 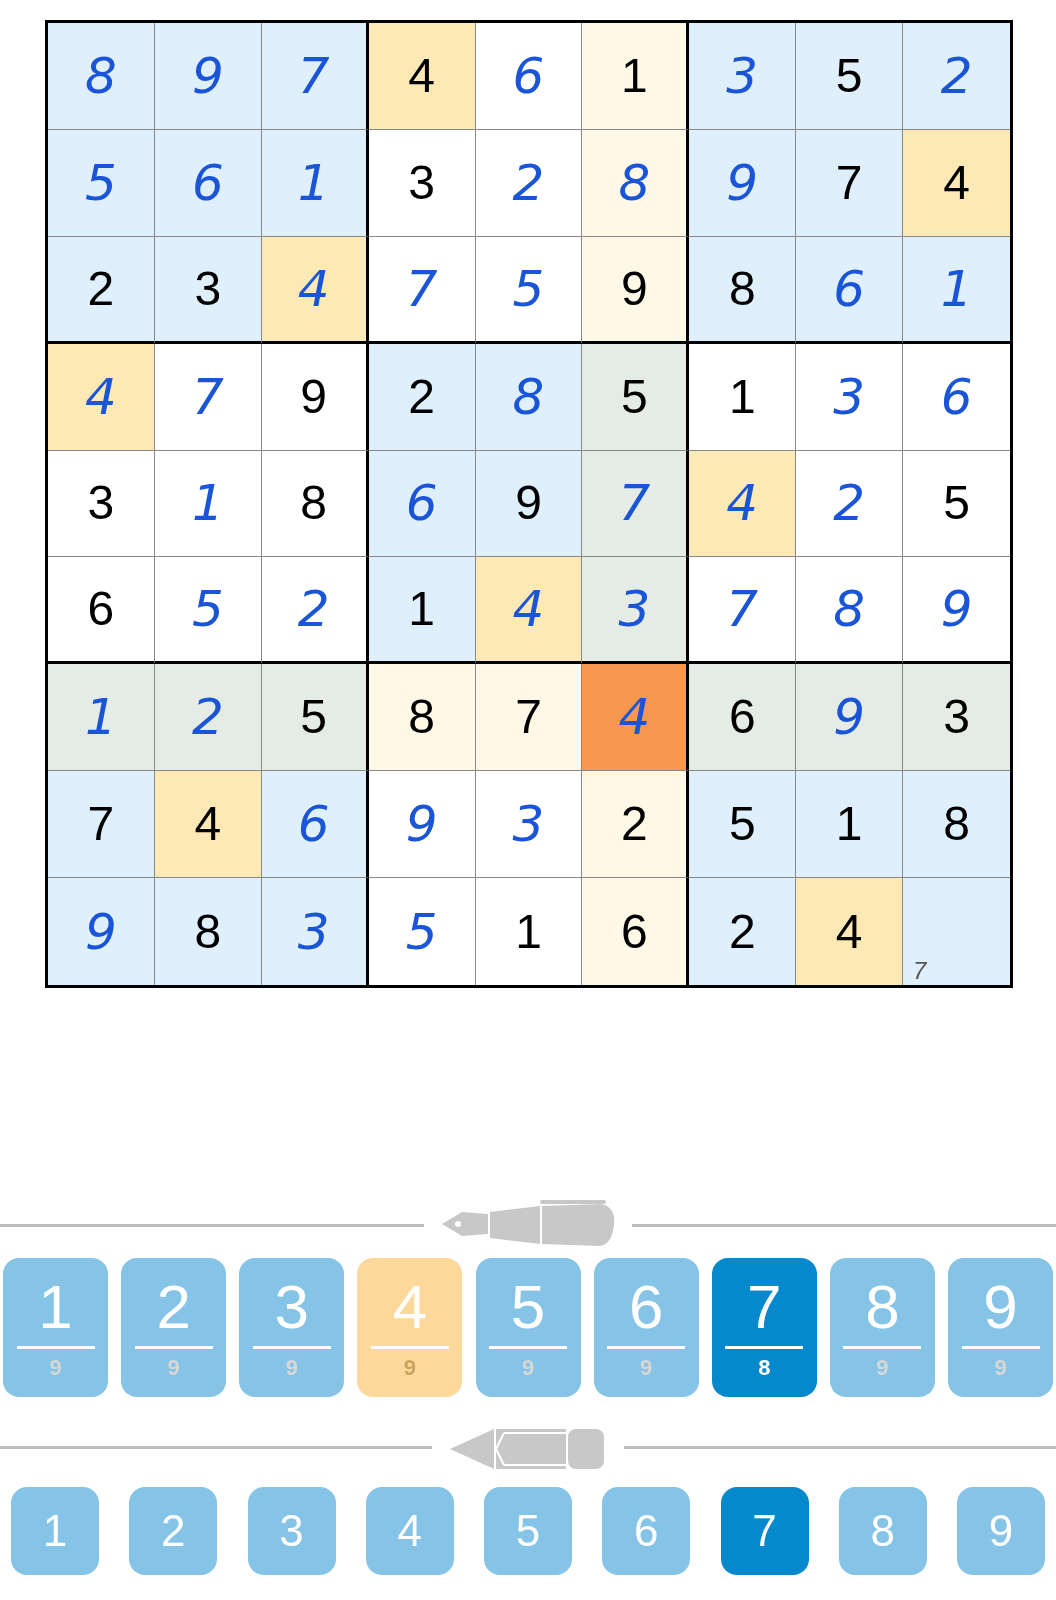 I want to click on digit-button: 7 8, so click(x=764, y=1327).